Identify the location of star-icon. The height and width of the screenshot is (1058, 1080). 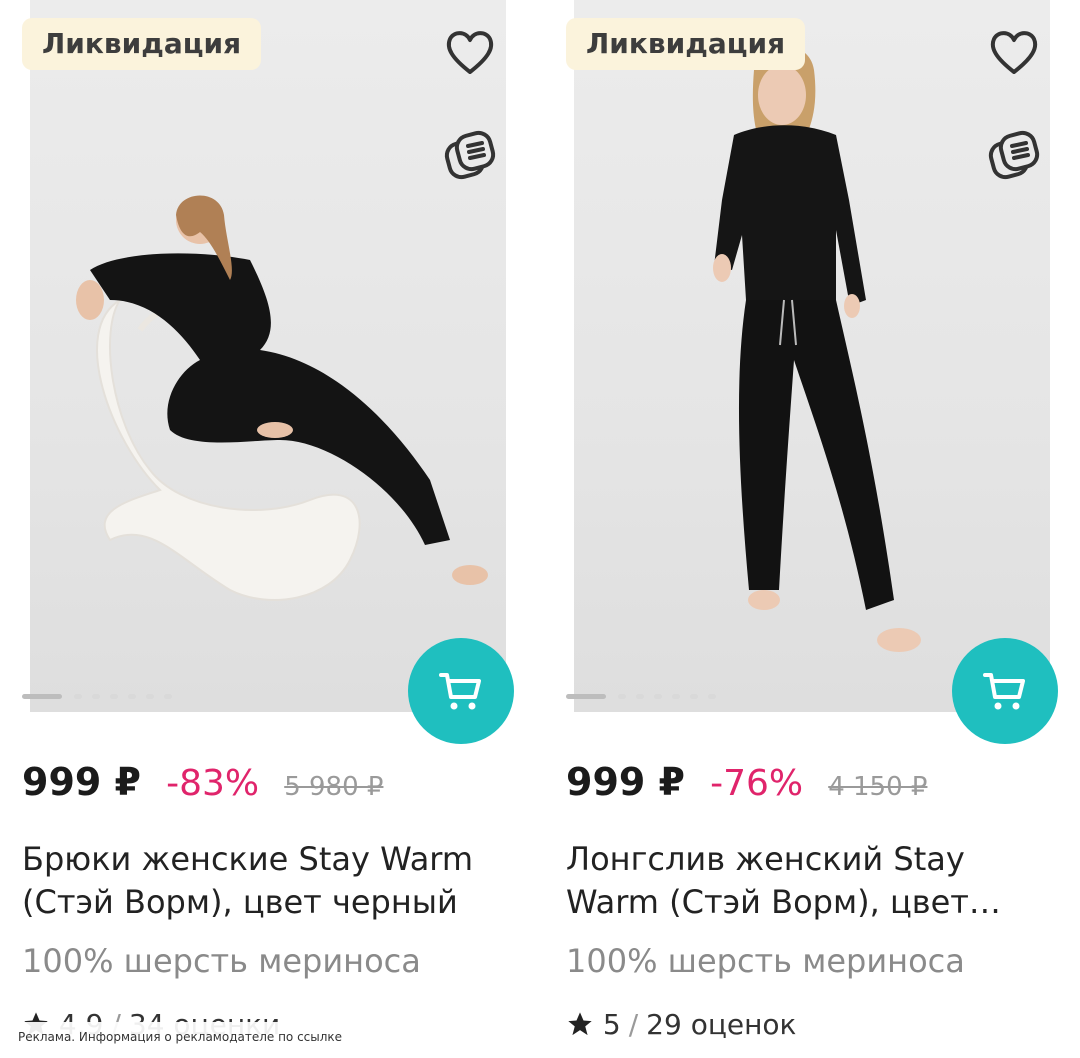
(580, 1027).